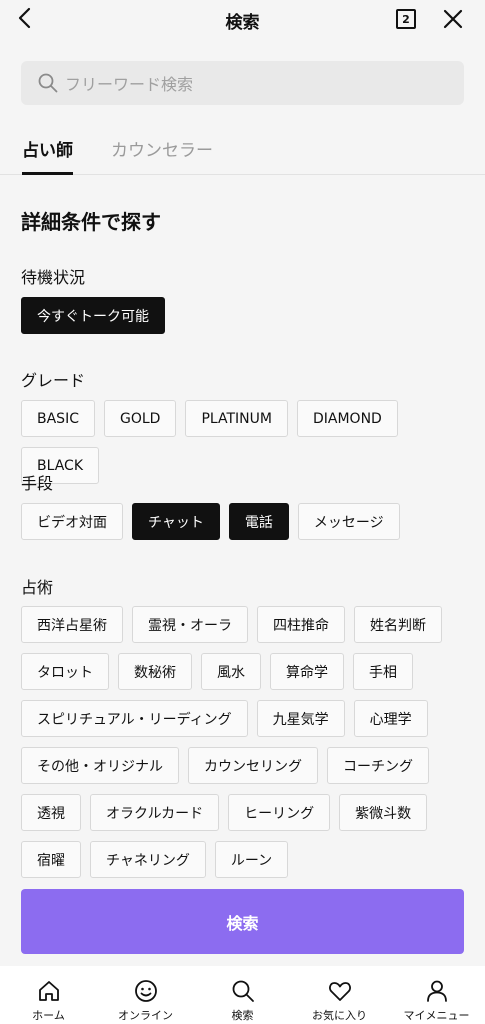 This screenshot has width=485, height=1024. Describe the element at coordinates (37, 587) in the screenshot. I see `divination-label: 占術` at that location.